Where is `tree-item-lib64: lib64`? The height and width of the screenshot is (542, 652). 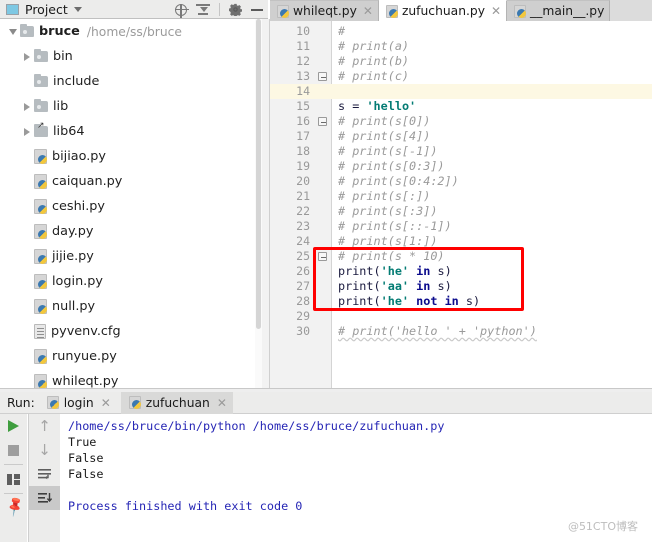
tree-item-lib64: lib64 is located at coordinates (131, 131).